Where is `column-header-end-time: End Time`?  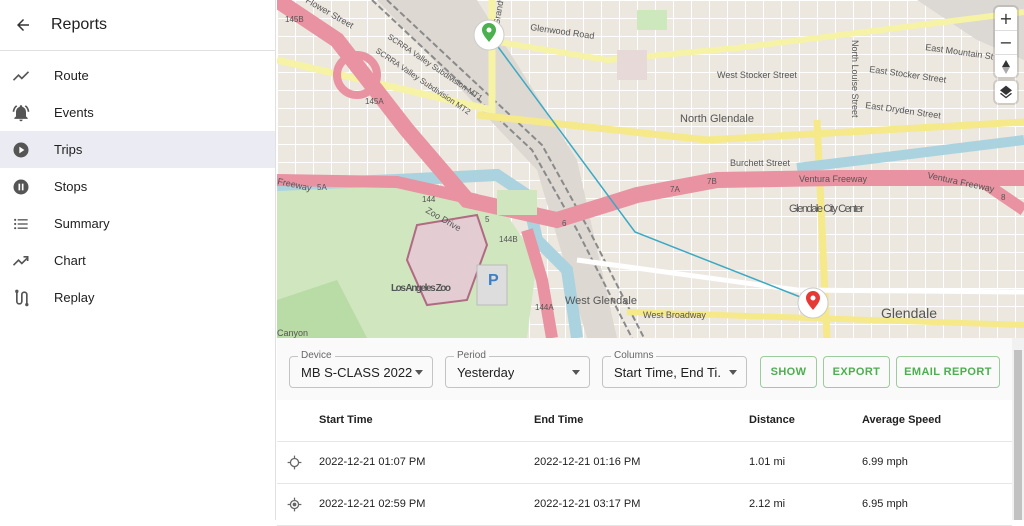 column-header-end-time: End Time is located at coordinates (558, 420).